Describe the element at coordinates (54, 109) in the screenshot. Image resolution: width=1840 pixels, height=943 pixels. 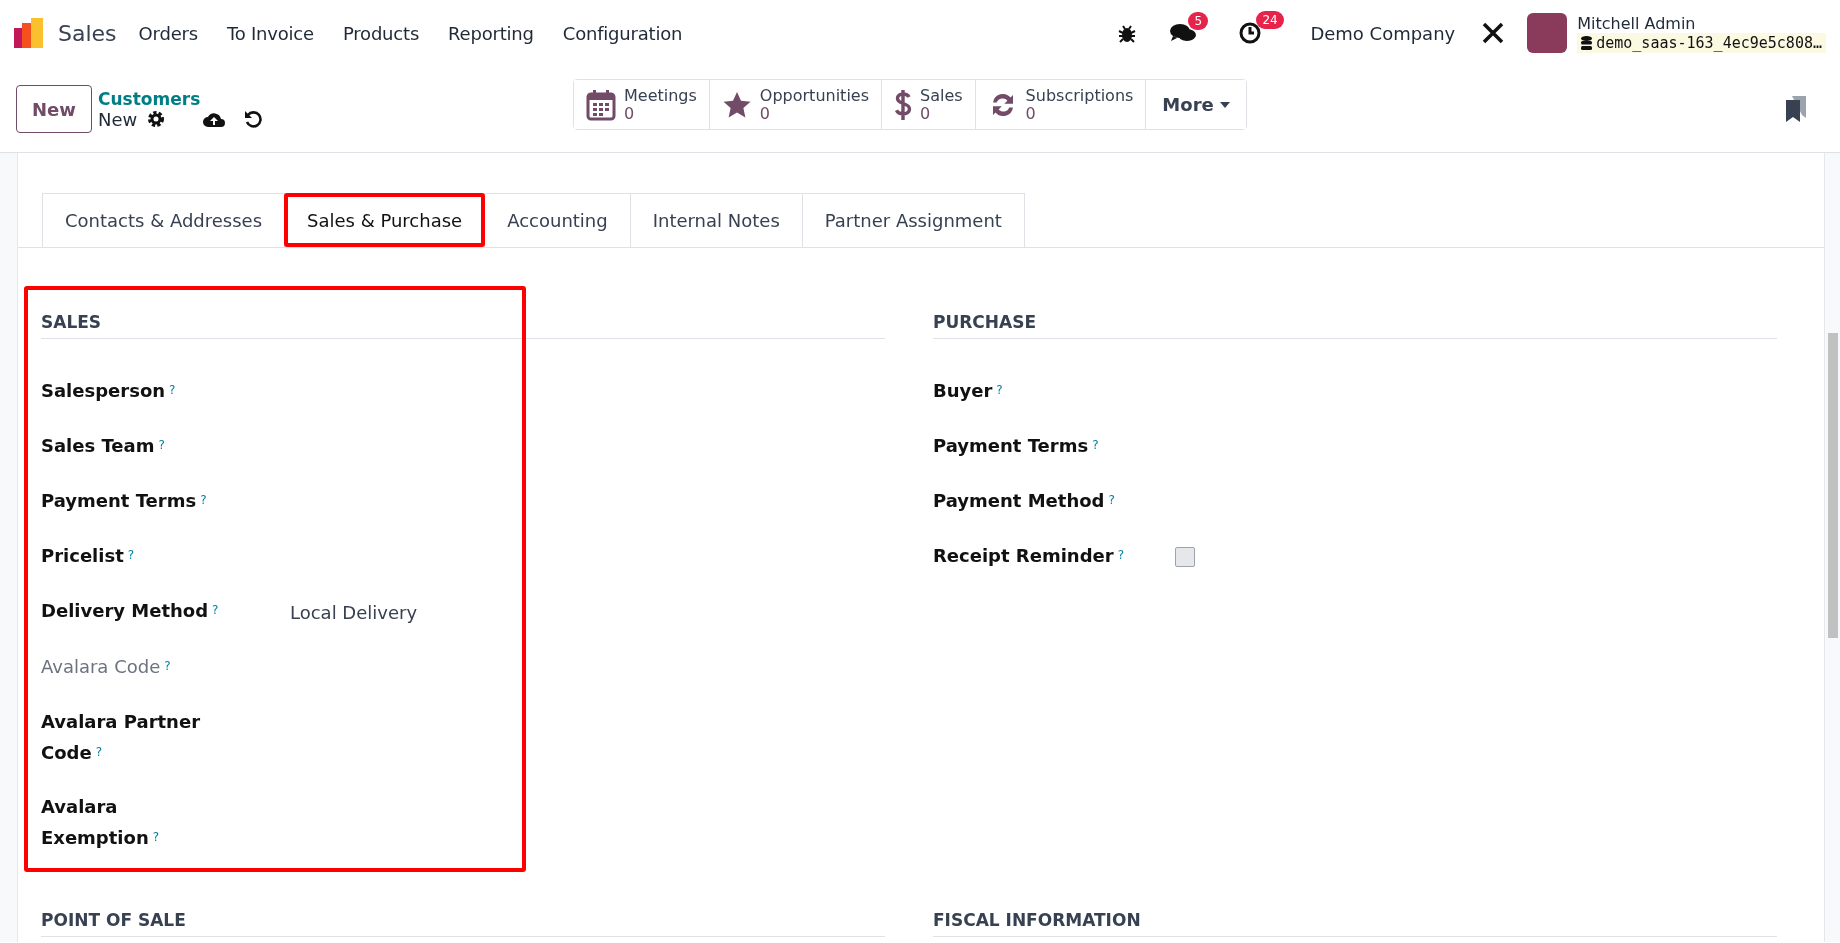
I see `new-button: New` at that location.